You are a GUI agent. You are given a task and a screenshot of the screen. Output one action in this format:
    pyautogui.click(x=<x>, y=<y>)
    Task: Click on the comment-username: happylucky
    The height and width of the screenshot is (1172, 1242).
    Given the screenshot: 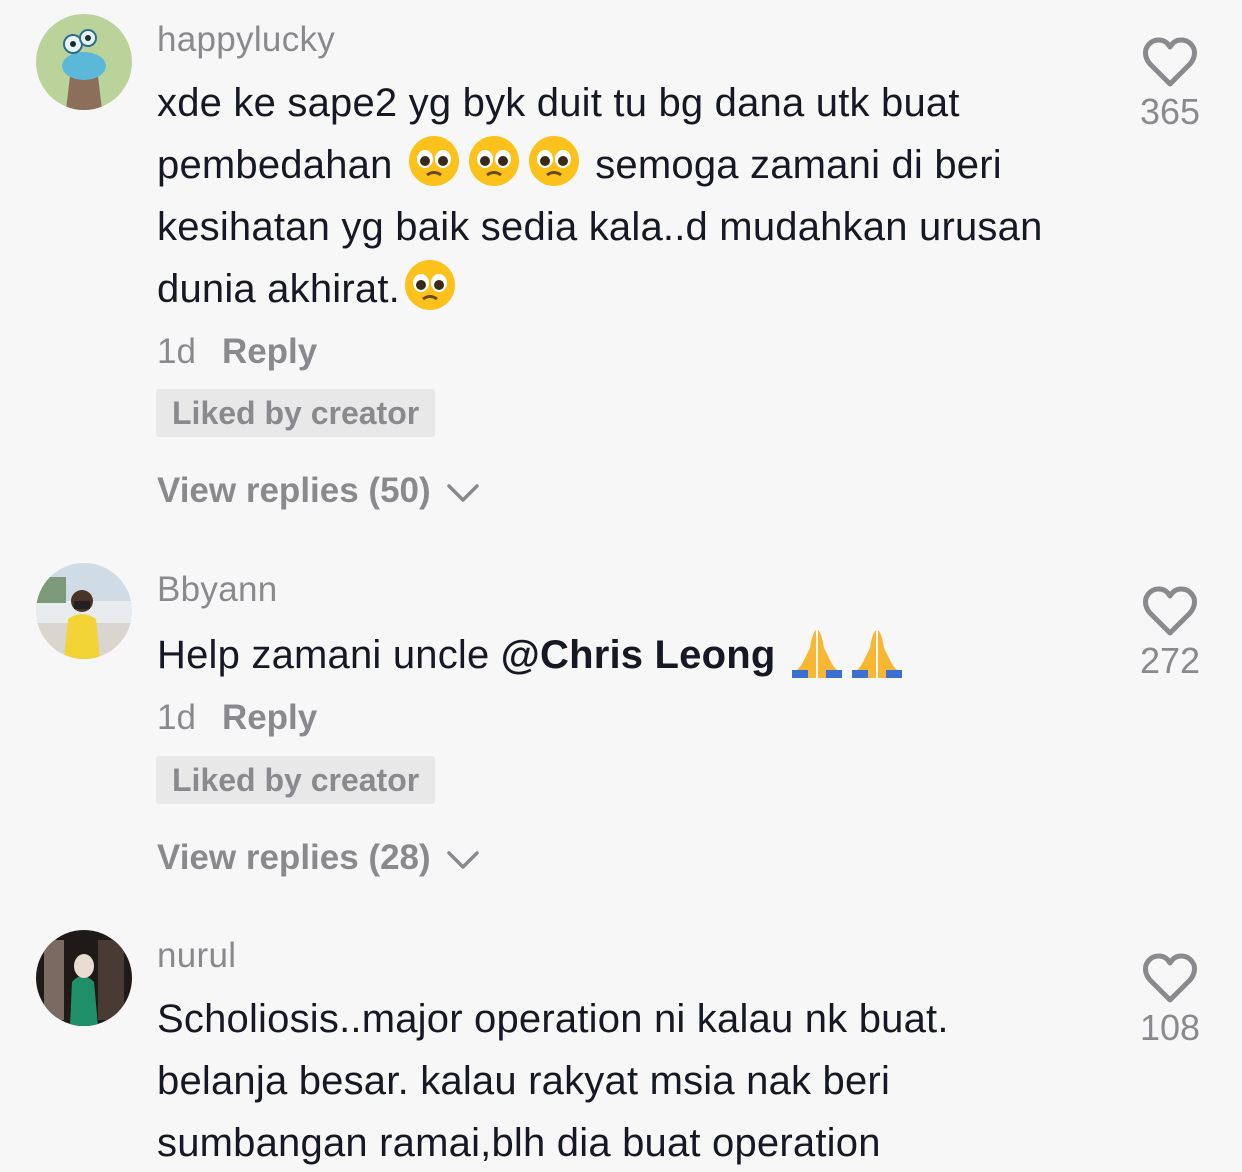 What is the action you would take?
    pyautogui.click(x=246, y=40)
    